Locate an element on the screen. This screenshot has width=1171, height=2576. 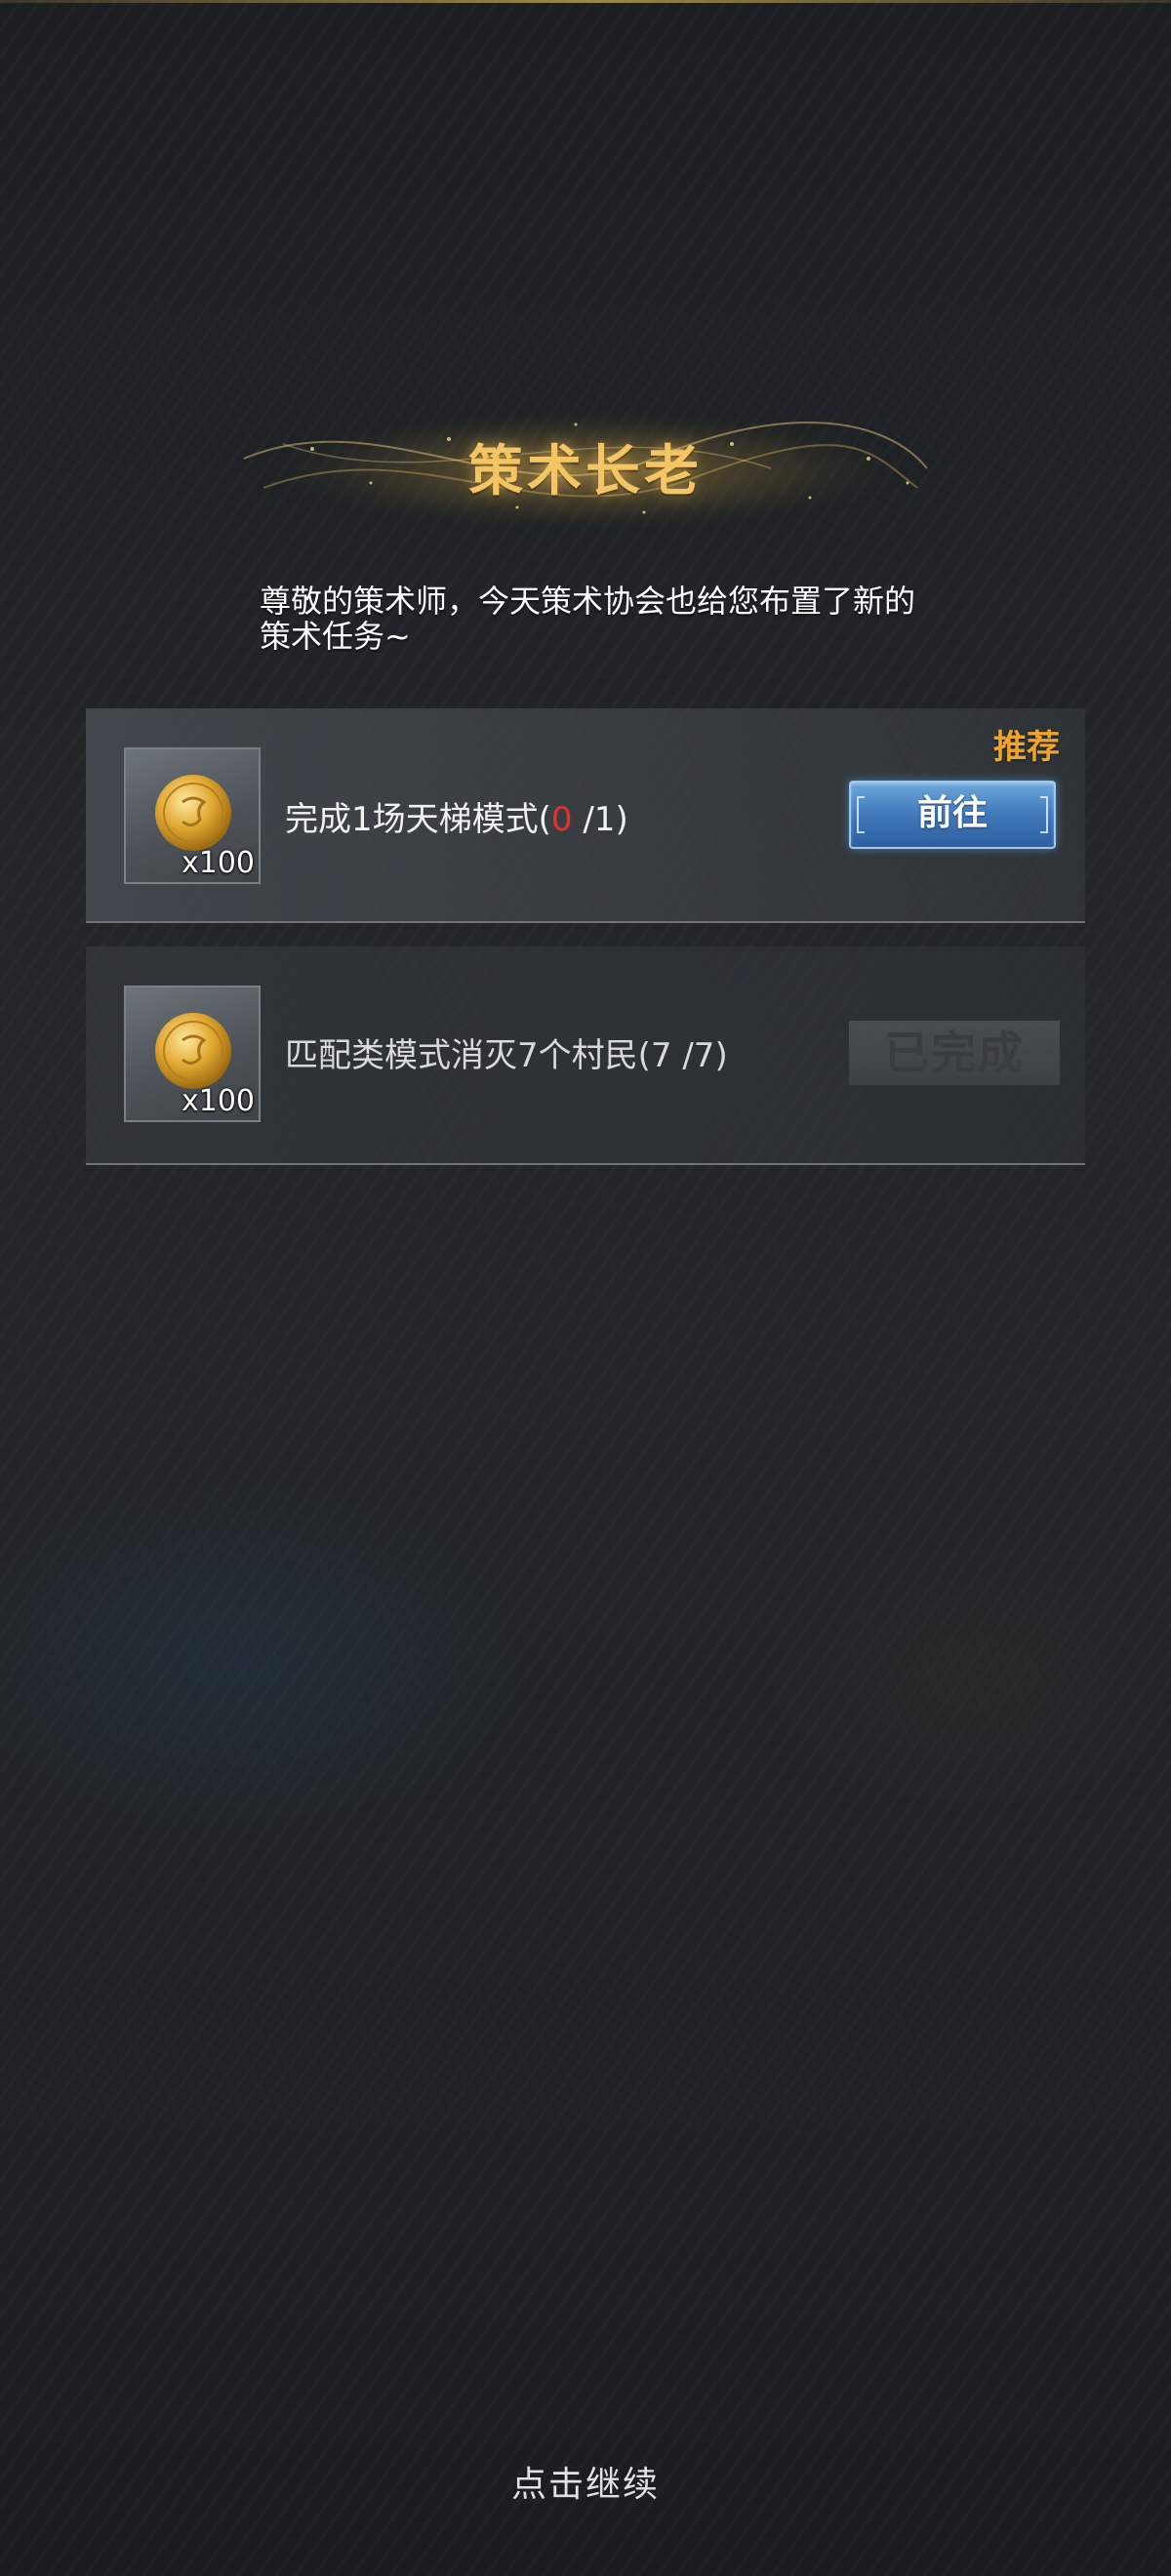
dialog-intro-text: 尊敬的策术师，今天策术协会也给您布置了新的策术任务~ is located at coordinates (588, 619).